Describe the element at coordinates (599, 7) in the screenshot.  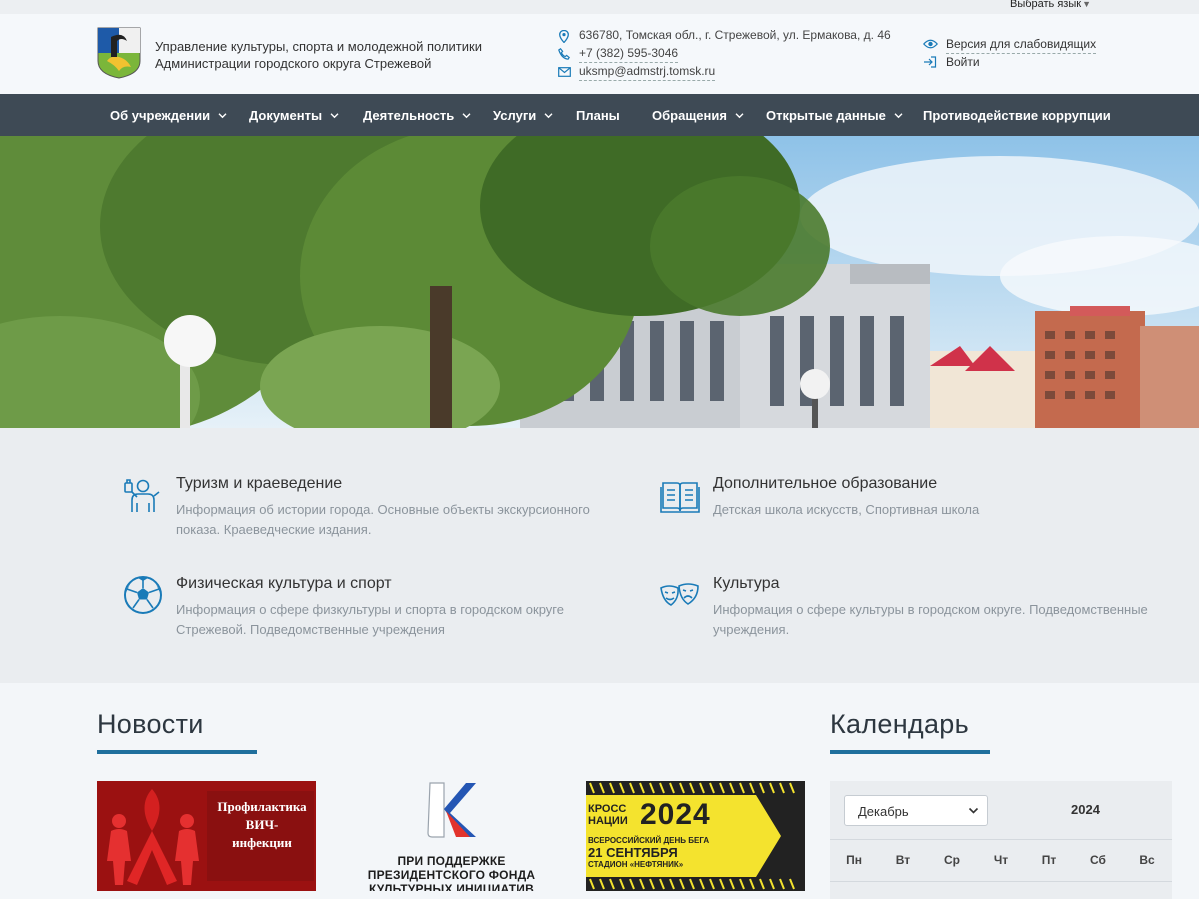
I see `language-bar: Выбрать язык▼` at that location.